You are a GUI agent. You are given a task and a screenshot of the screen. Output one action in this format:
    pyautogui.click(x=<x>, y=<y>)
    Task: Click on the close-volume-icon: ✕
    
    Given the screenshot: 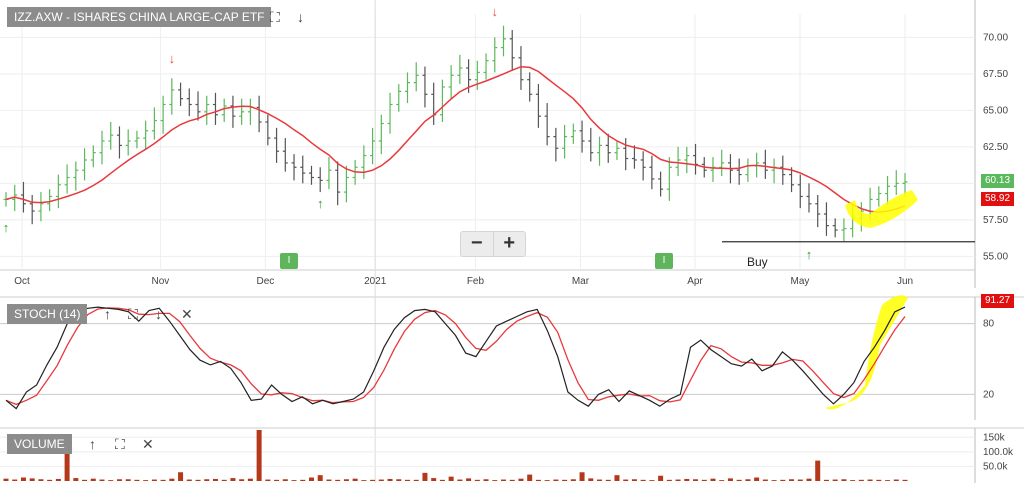 What is the action you would take?
    pyautogui.click(x=148, y=444)
    